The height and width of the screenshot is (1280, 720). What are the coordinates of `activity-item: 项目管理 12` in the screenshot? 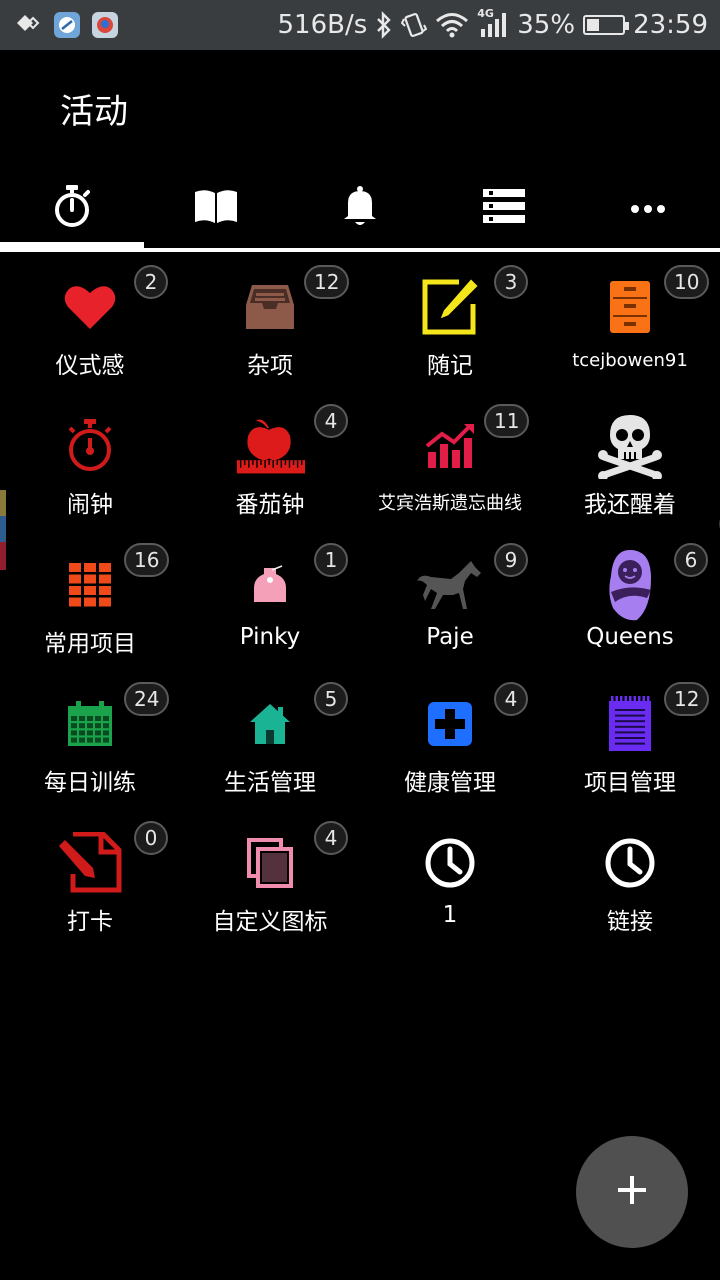 It's located at (630, 744).